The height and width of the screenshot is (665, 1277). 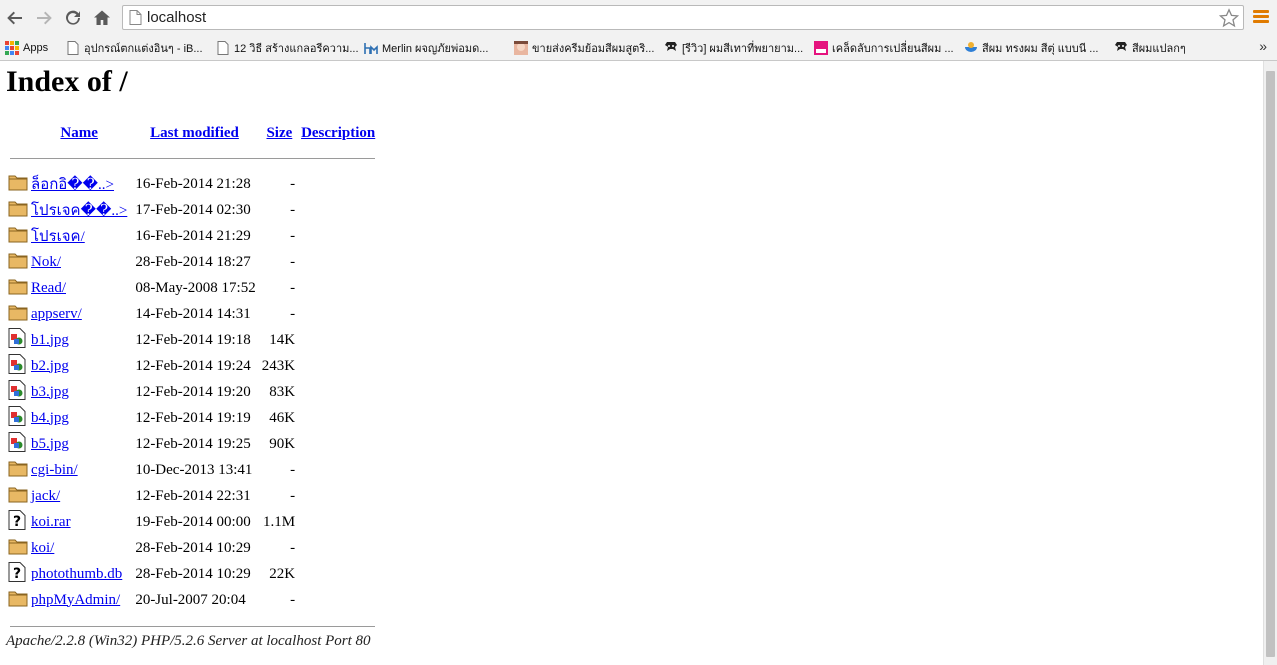 I want to click on browser-toolbar, so click(x=638, y=18).